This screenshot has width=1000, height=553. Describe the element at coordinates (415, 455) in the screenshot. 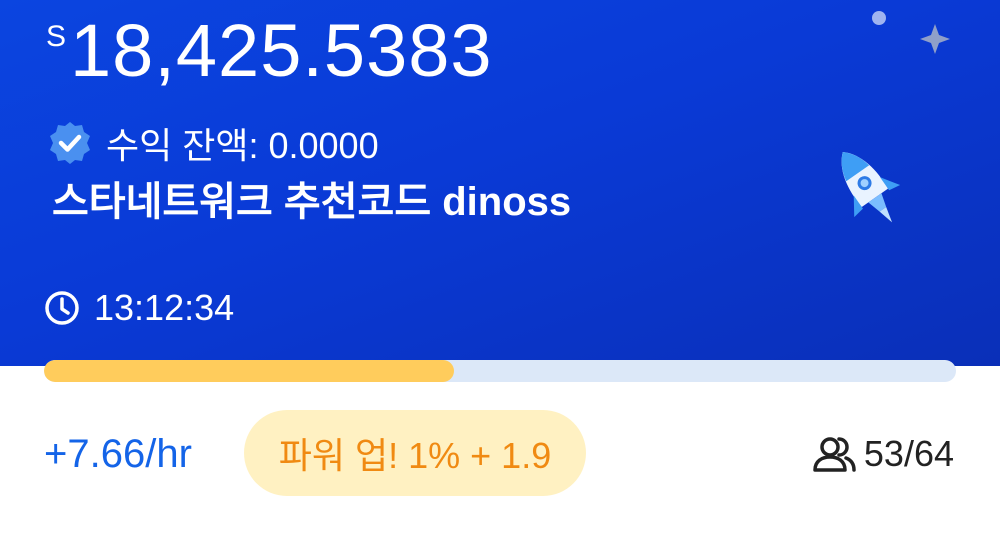

I see `power-up-label: 파워 업! 1% + 1.9` at that location.